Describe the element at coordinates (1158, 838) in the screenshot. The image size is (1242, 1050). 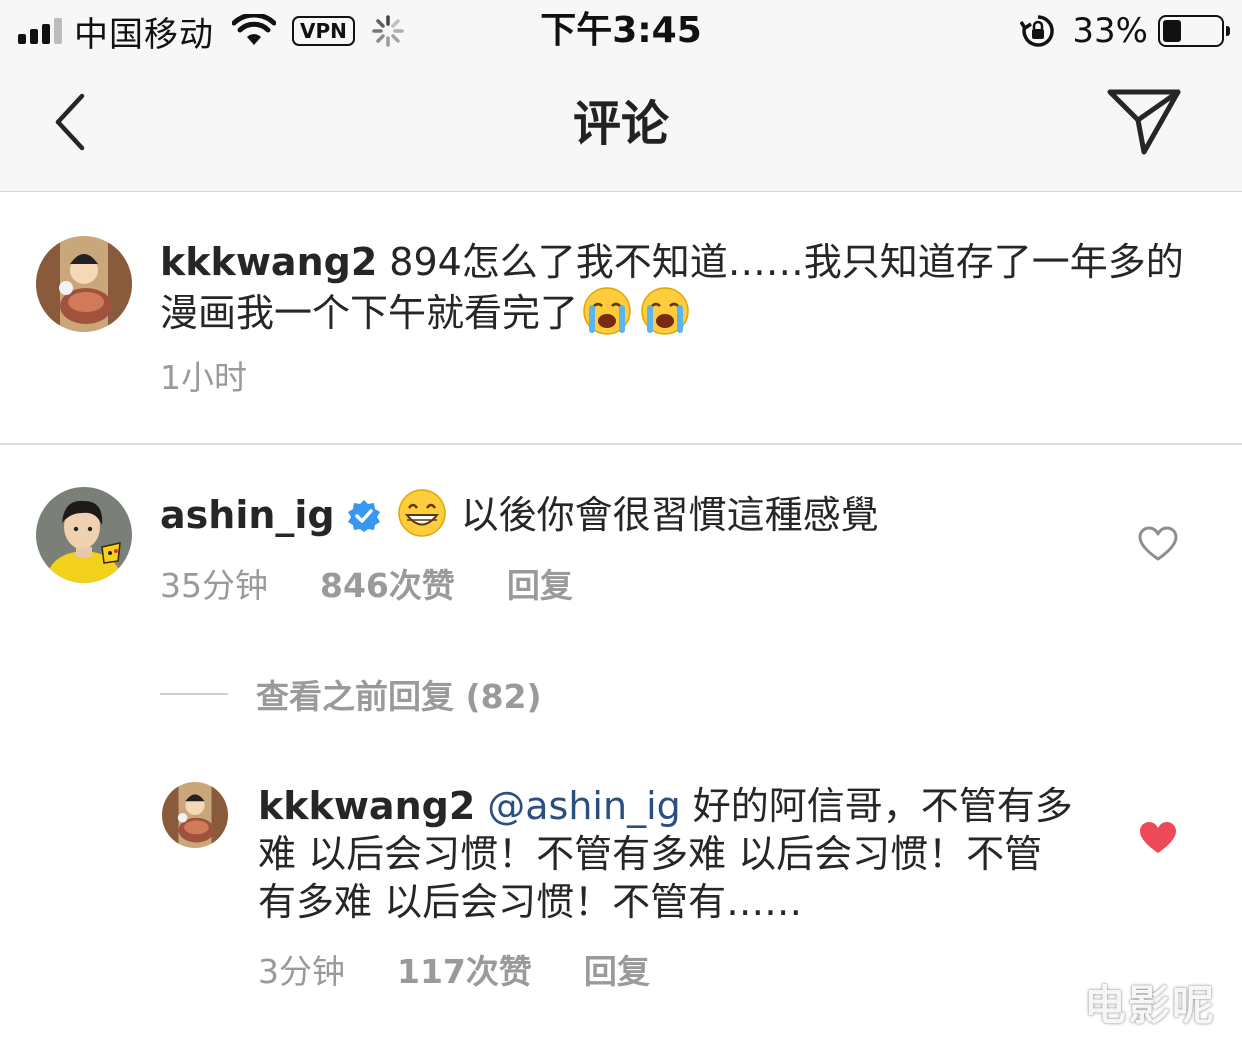
I see `heart-filled-icon` at that location.